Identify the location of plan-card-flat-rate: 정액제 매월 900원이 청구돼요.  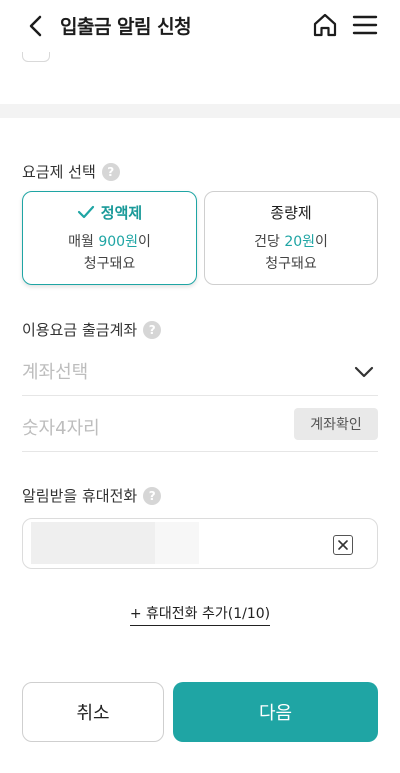
(109, 238).